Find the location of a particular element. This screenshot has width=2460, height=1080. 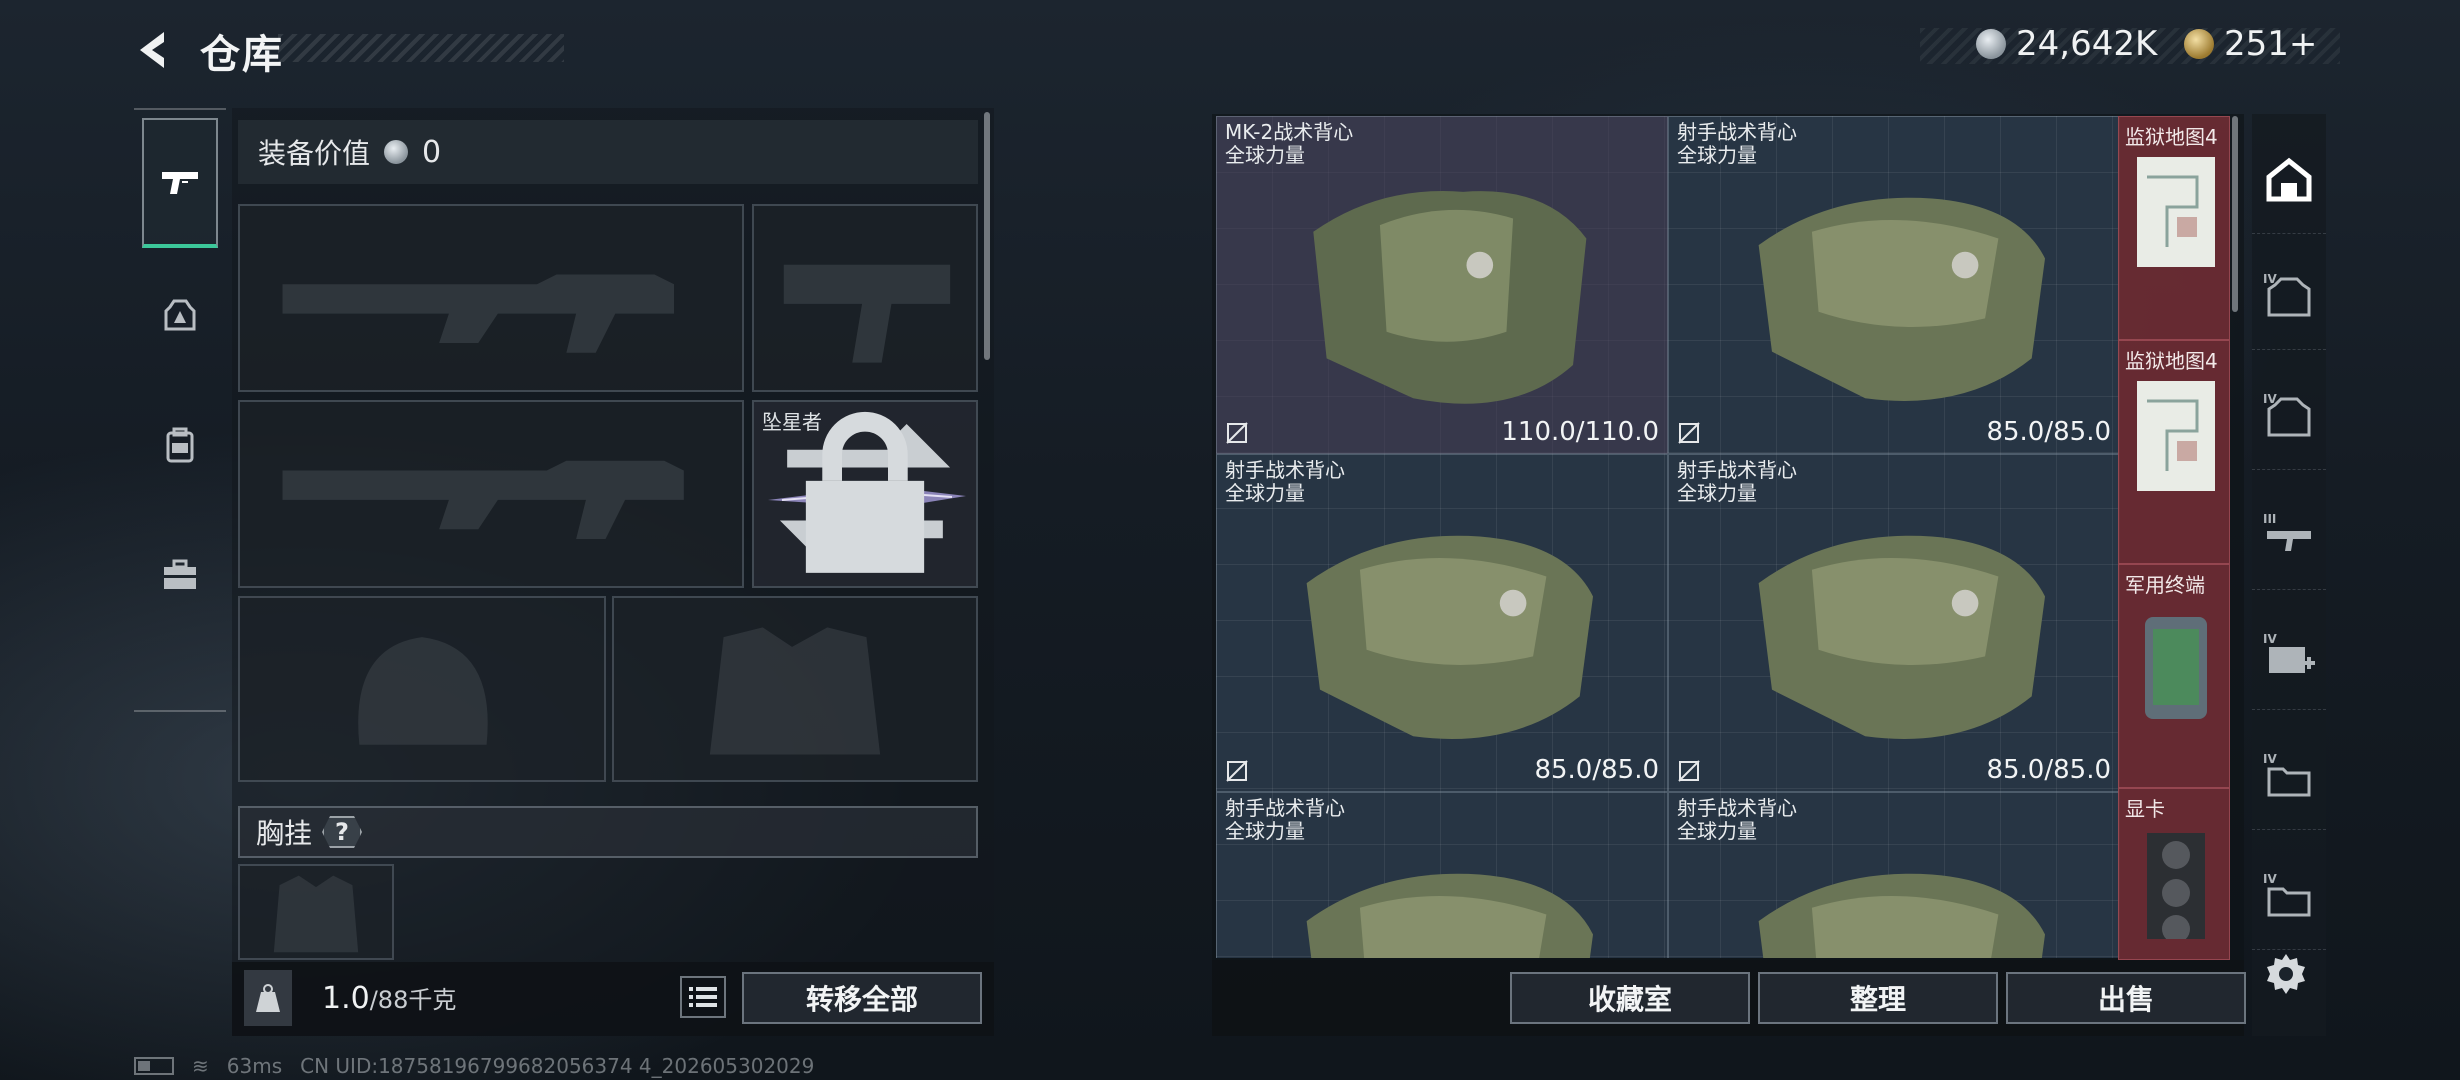

sell-button: 出售 is located at coordinates (2126, 998).